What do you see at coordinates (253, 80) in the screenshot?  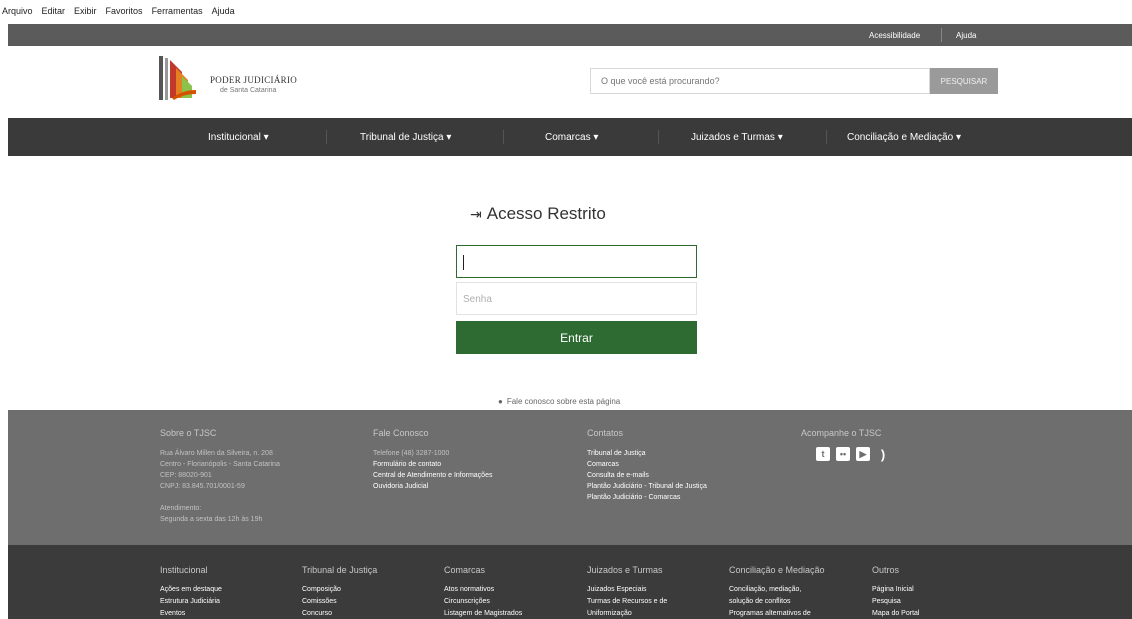 I see `logo-title: PODER JUDICIÁRIO` at bounding box center [253, 80].